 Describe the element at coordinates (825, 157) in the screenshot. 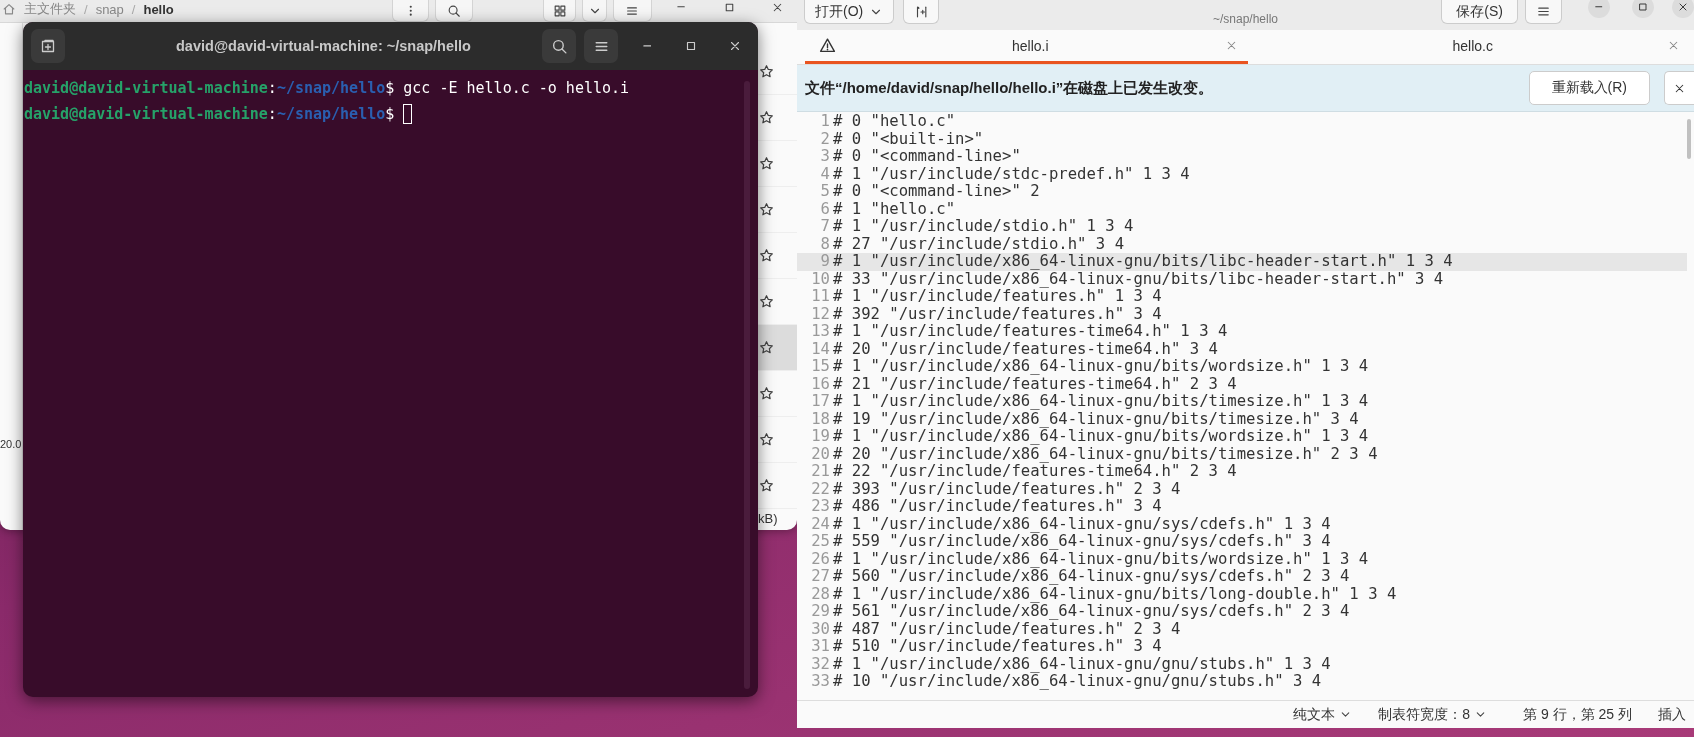

I see `line-number: 3` at that location.